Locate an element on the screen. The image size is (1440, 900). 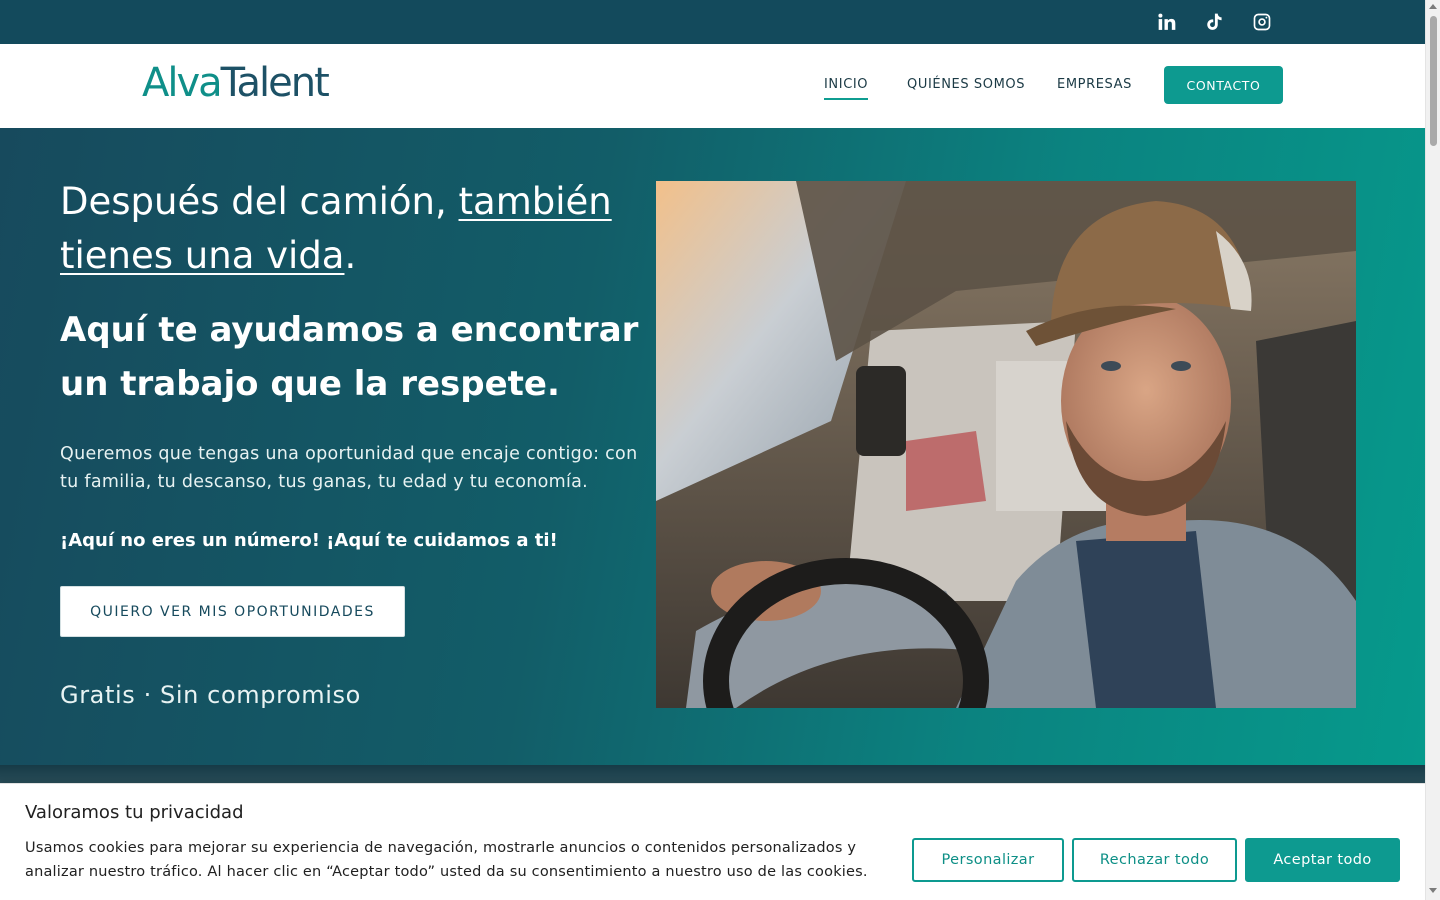
rechazar-todo-button: Rechazar todo is located at coordinates (1154, 860).